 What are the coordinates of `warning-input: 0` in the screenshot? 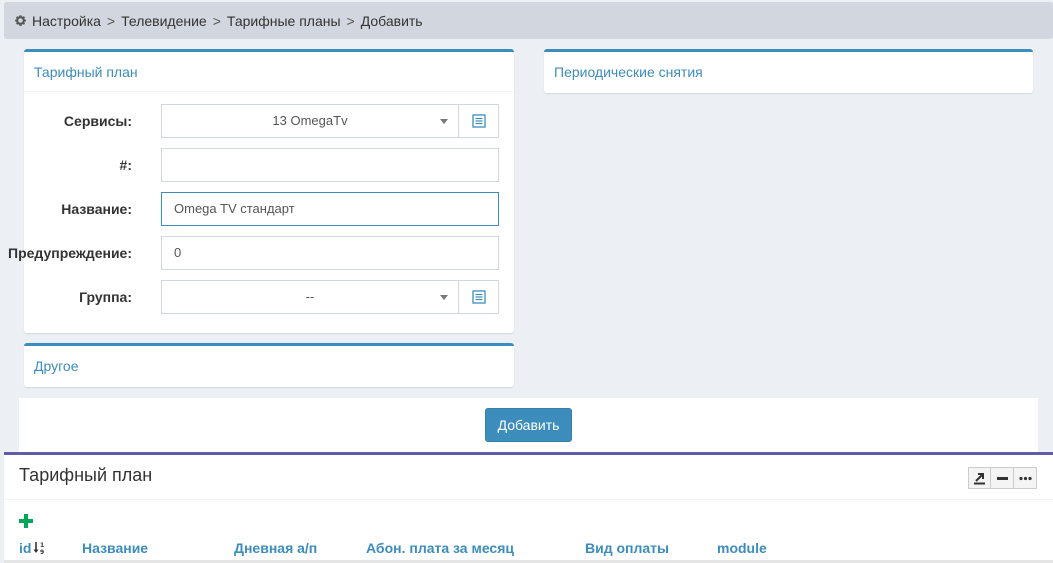 It's located at (330, 253).